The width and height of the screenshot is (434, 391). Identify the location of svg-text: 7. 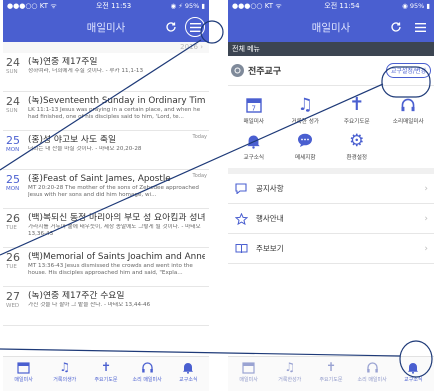
(253, 108).